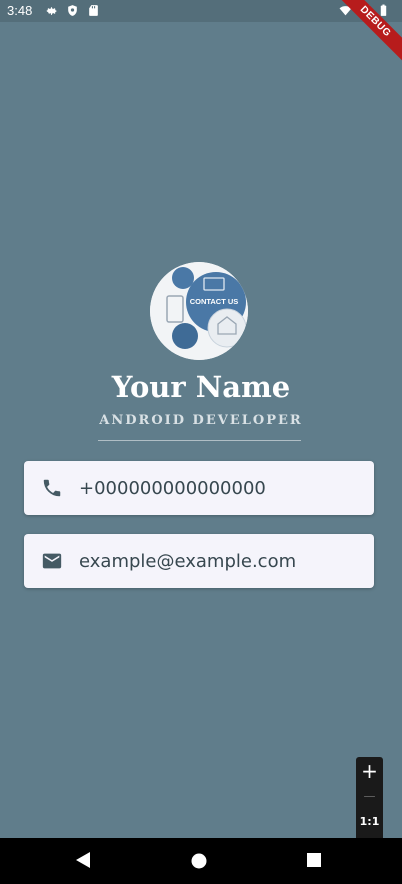  Describe the element at coordinates (93, 10) in the screenshot. I see `sd-card-icon` at that location.